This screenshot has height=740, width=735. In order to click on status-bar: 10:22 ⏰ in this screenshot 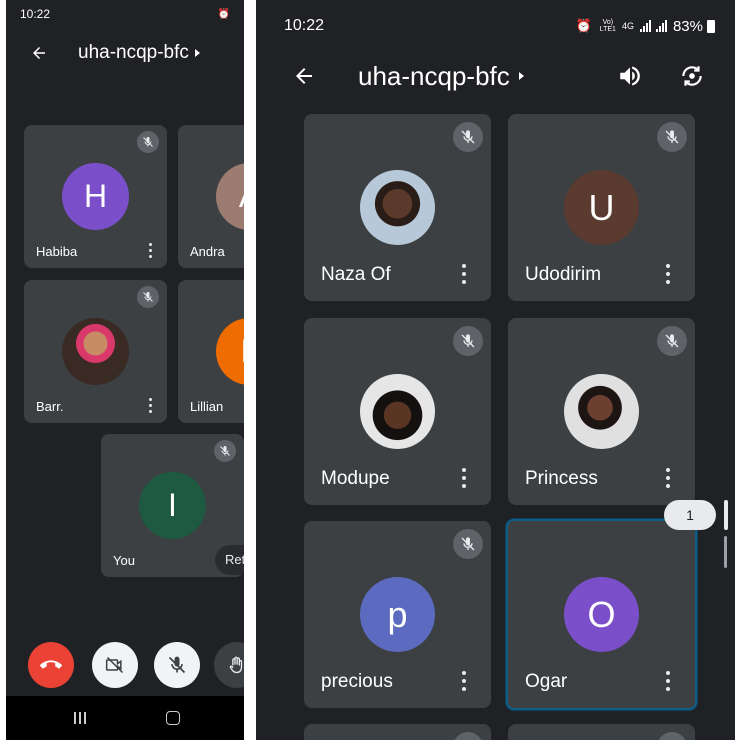, I will do `click(125, 14)`.